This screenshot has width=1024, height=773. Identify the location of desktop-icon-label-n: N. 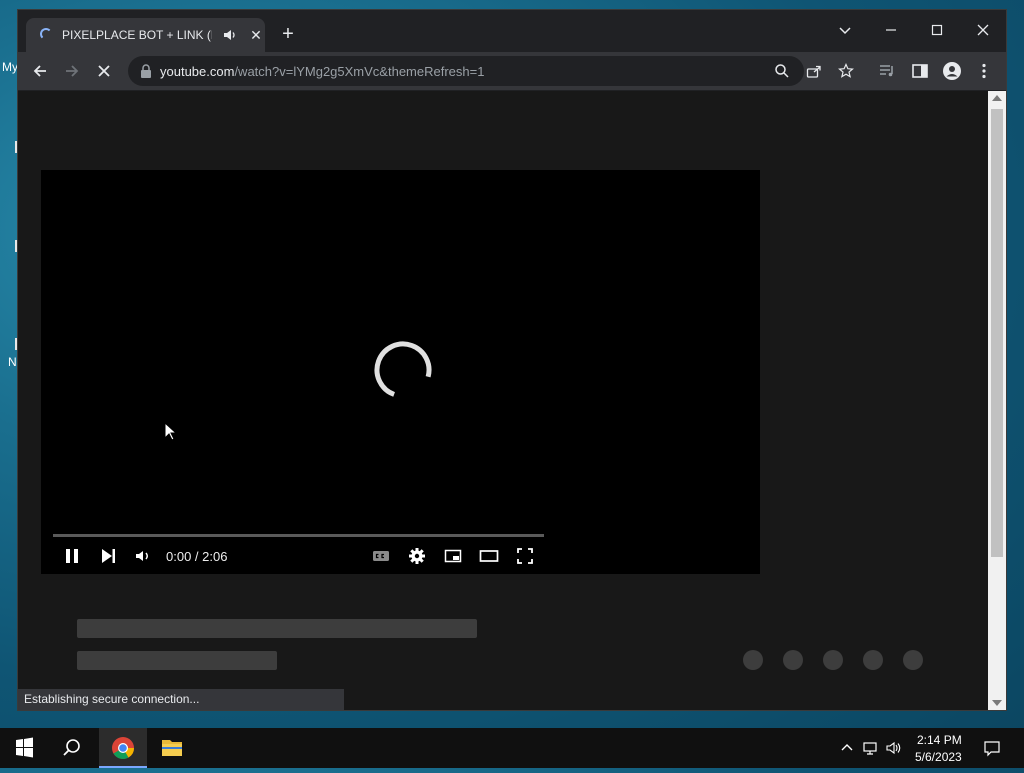
(12, 362).